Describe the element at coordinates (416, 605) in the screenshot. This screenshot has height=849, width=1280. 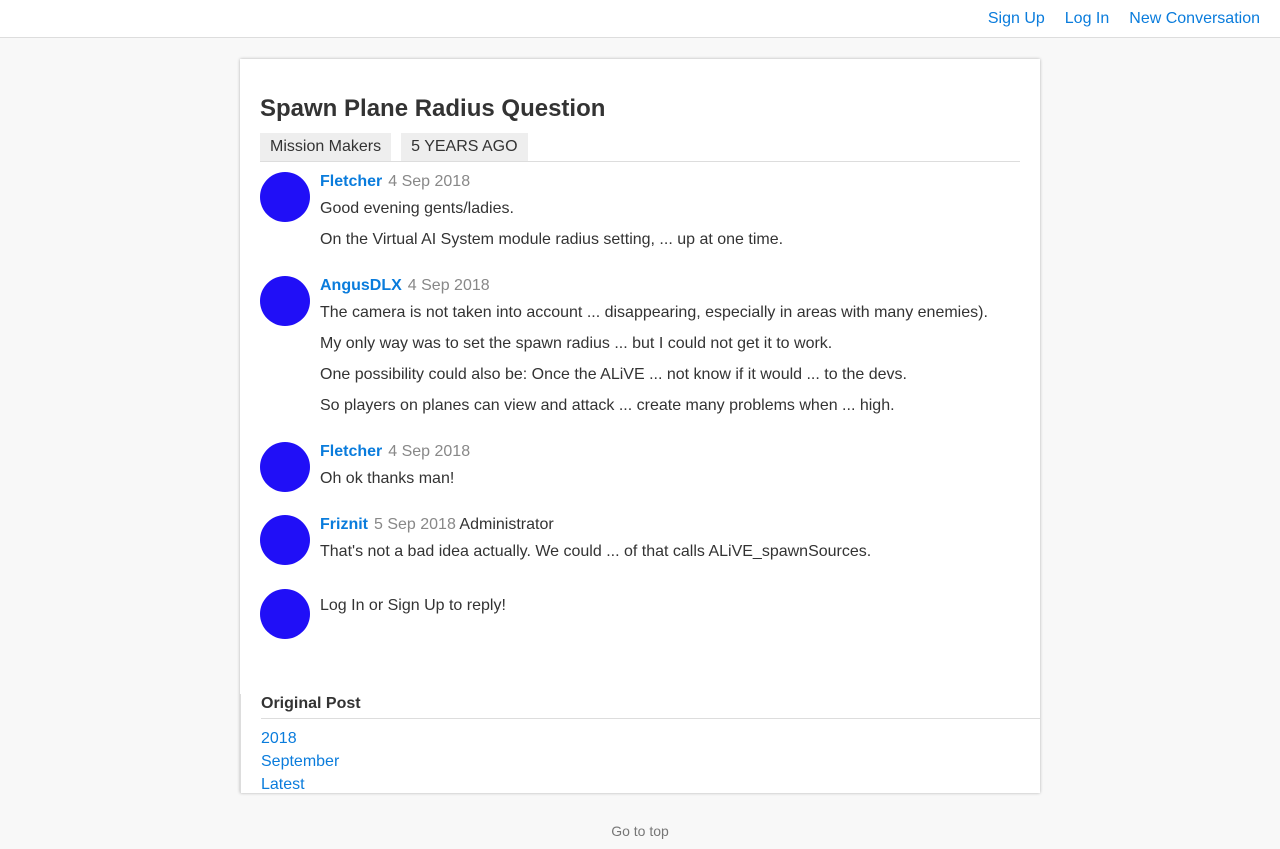
I see `reply-sign-up-link: Sign Up` at that location.